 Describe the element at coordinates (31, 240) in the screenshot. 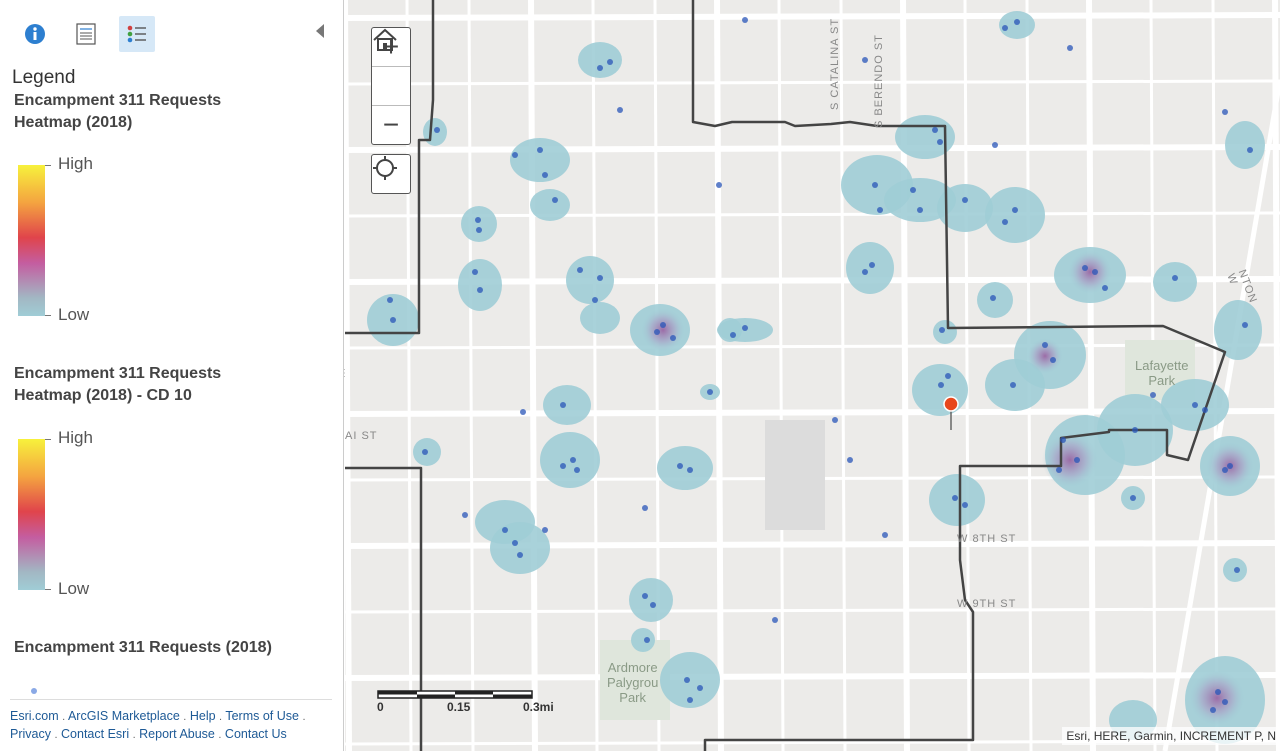

I see `heatmap-color-ramp` at that location.